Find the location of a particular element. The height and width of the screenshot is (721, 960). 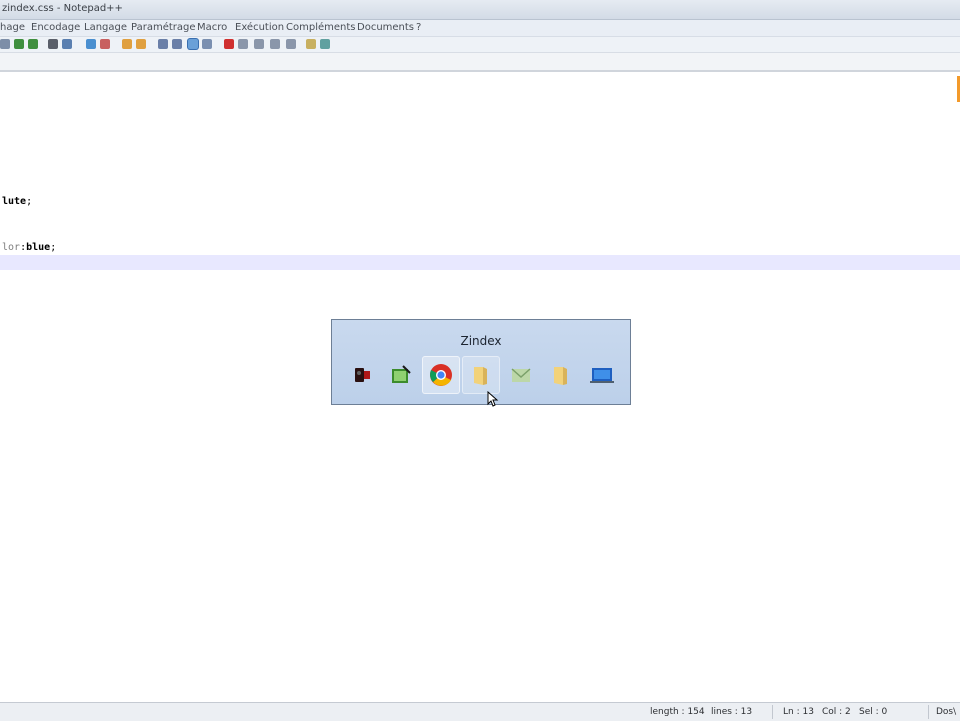

status-lines: lines : 13 is located at coordinates (732, 712).